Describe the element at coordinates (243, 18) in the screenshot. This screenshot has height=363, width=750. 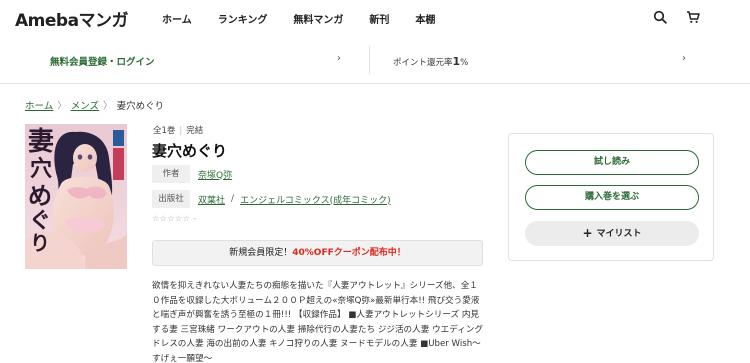
I see `nav-ranking: ランキング` at that location.